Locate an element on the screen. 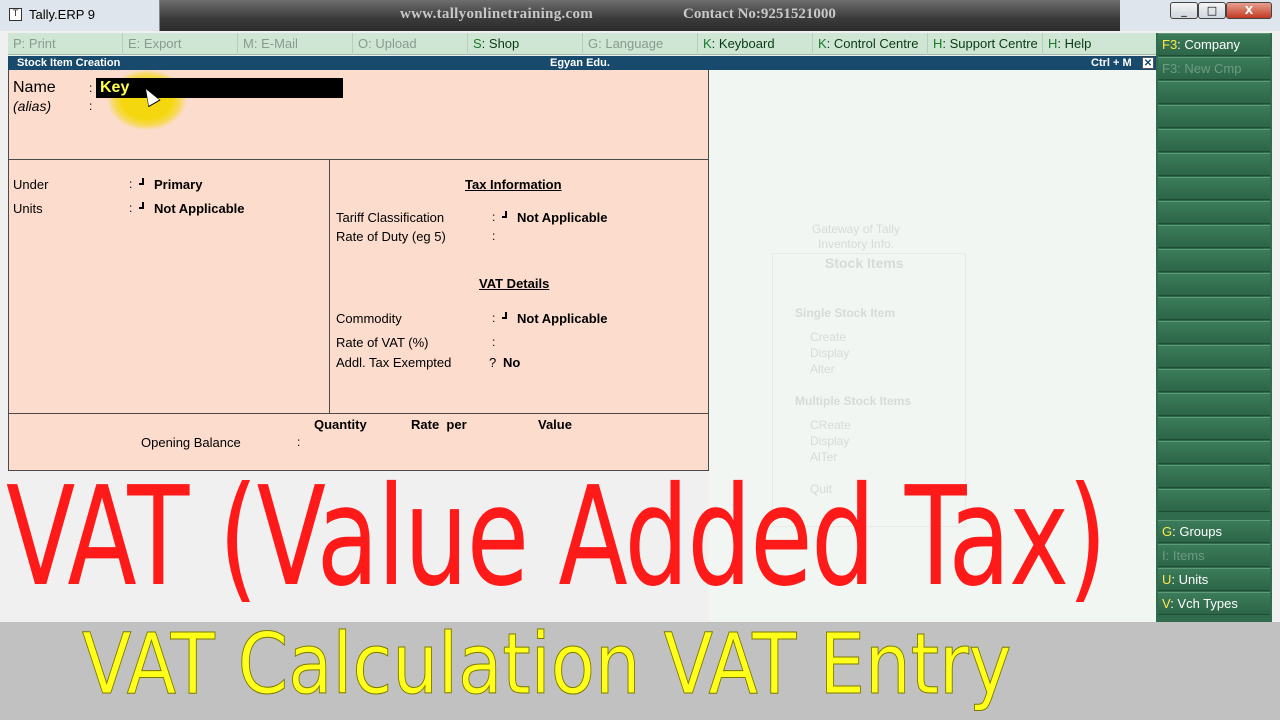  ghost-display: Display is located at coordinates (830, 353).